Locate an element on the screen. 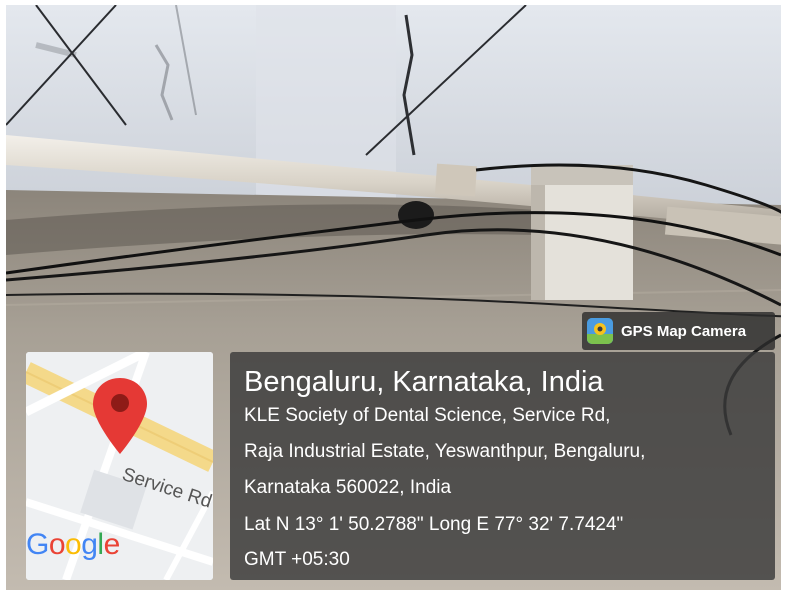 This screenshot has width=787, height=594. location-pin-icon is located at coordinates (120, 416).